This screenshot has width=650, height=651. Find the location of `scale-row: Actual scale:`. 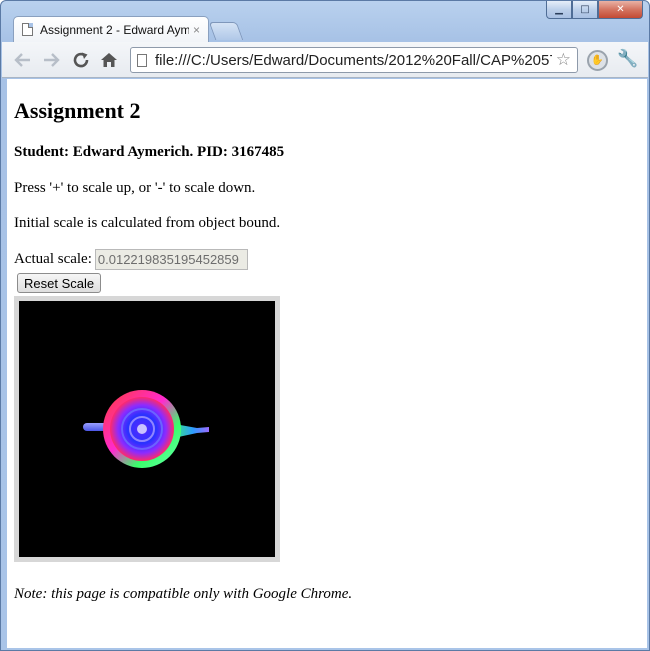

scale-row: Actual scale: is located at coordinates (327, 259).